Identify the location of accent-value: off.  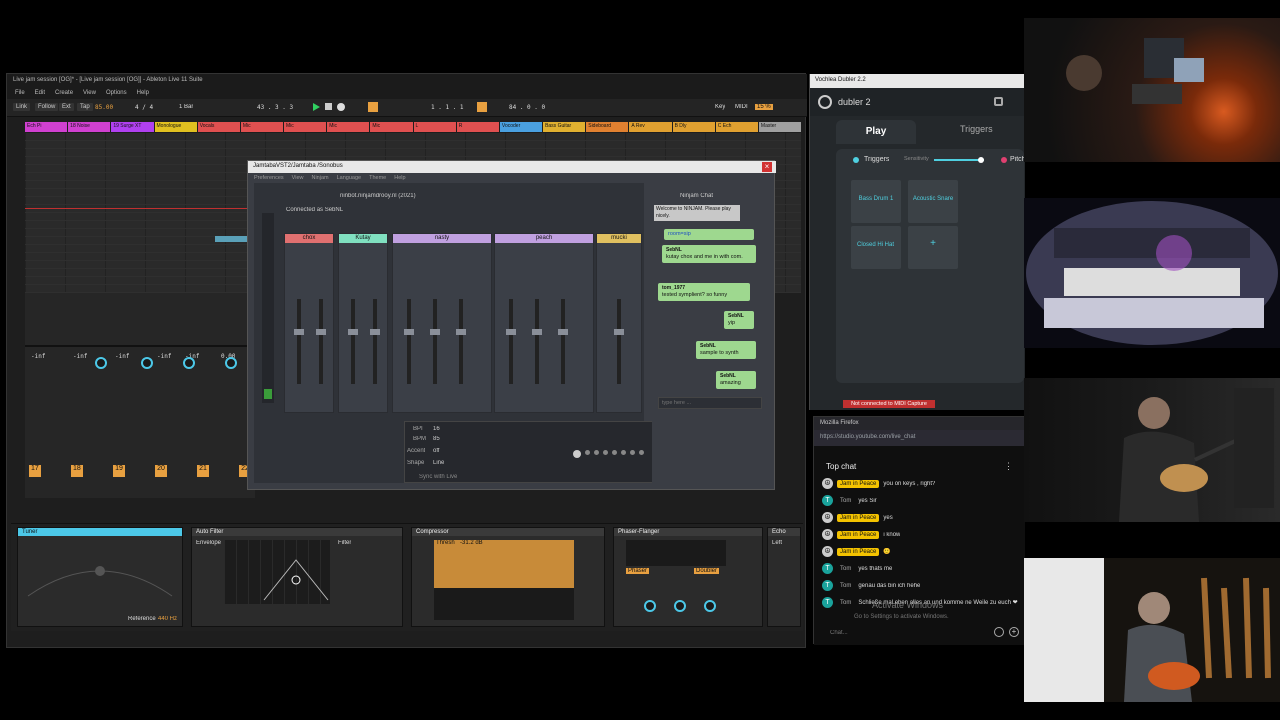
(436, 451).